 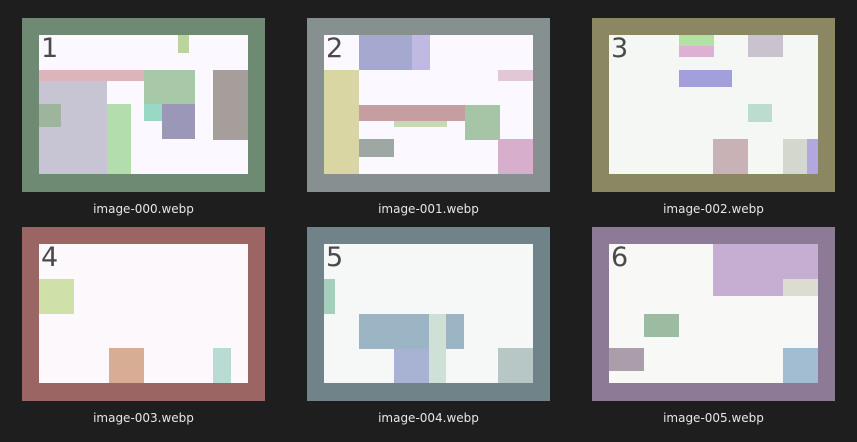 What do you see at coordinates (713, 418) in the screenshot?
I see `file-name-label: image-005.webp` at bounding box center [713, 418].